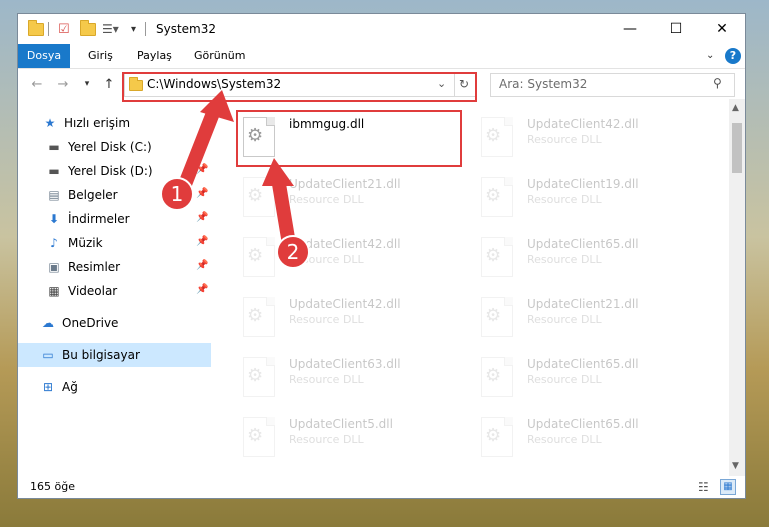 The height and width of the screenshot is (527, 769). Describe the element at coordinates (37, 84) in the screenshot. I see `back-arrow-icon: ←` at that location.